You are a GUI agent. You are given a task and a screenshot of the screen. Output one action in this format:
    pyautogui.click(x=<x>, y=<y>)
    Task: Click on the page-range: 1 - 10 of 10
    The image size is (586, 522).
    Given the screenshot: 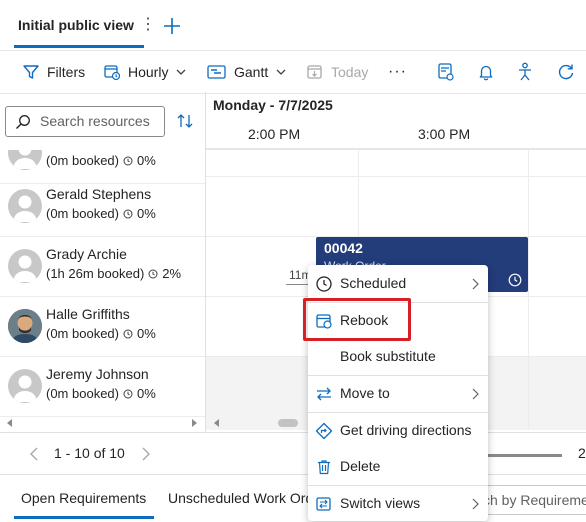 What is the action you would take?
    pyautogui.click(x=89, y=453)
    